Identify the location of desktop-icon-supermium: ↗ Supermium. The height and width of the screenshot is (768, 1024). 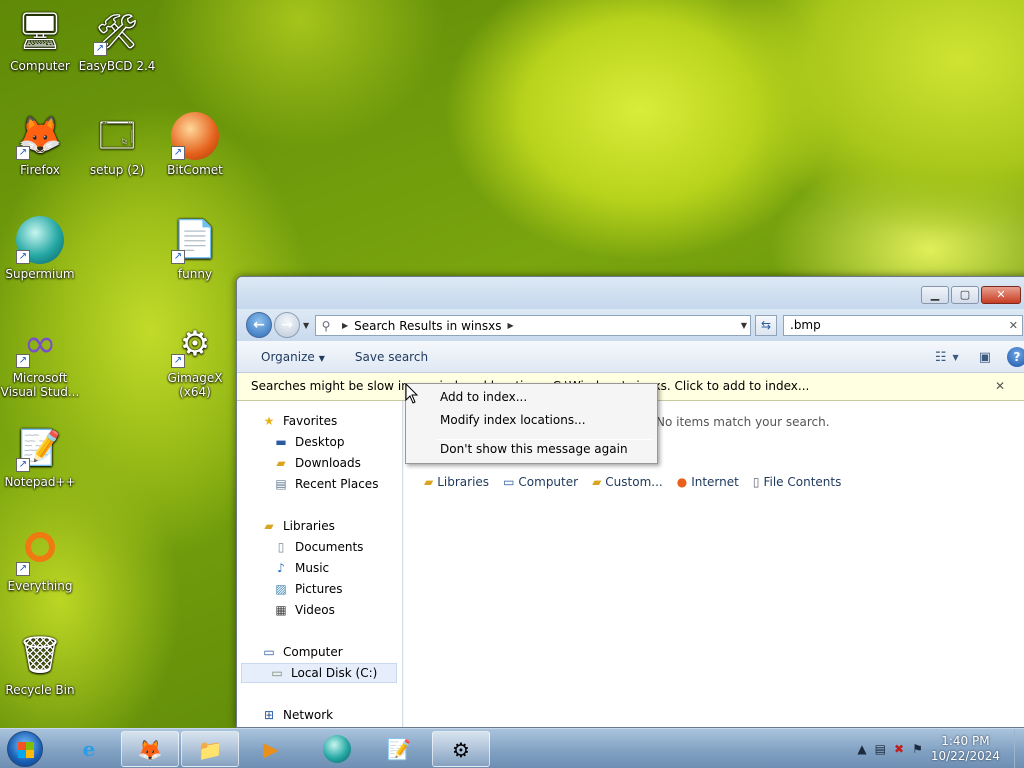
(40, 248).